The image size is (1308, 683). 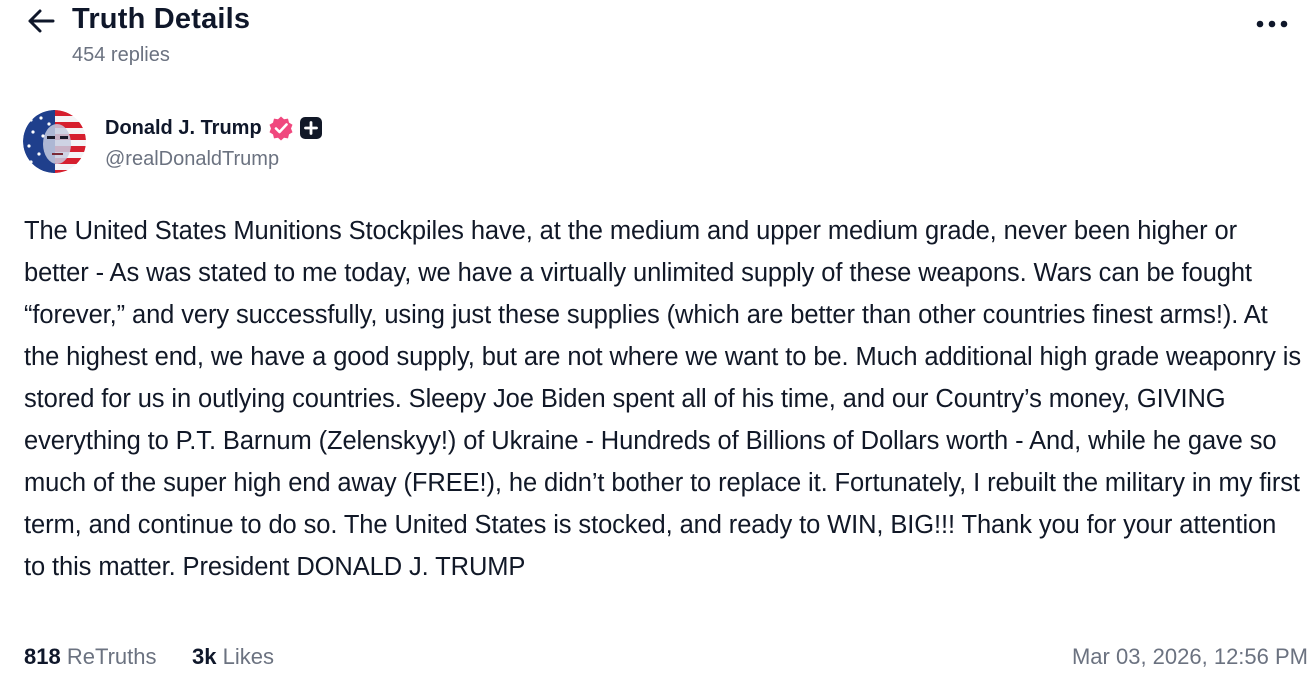 I want to click on author-name: Donald J. Trump, so click(x=183, y=128).